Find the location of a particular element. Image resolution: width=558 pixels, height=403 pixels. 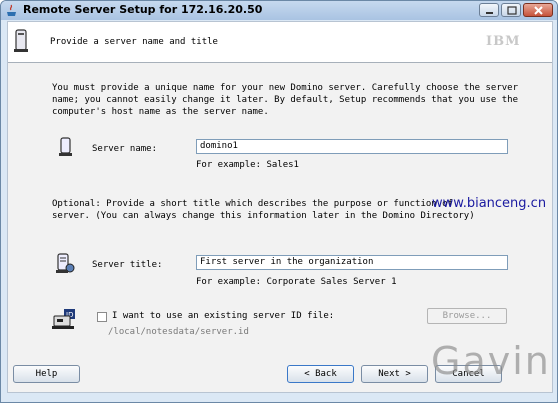

close-icon is located at coordinates (538, 10).